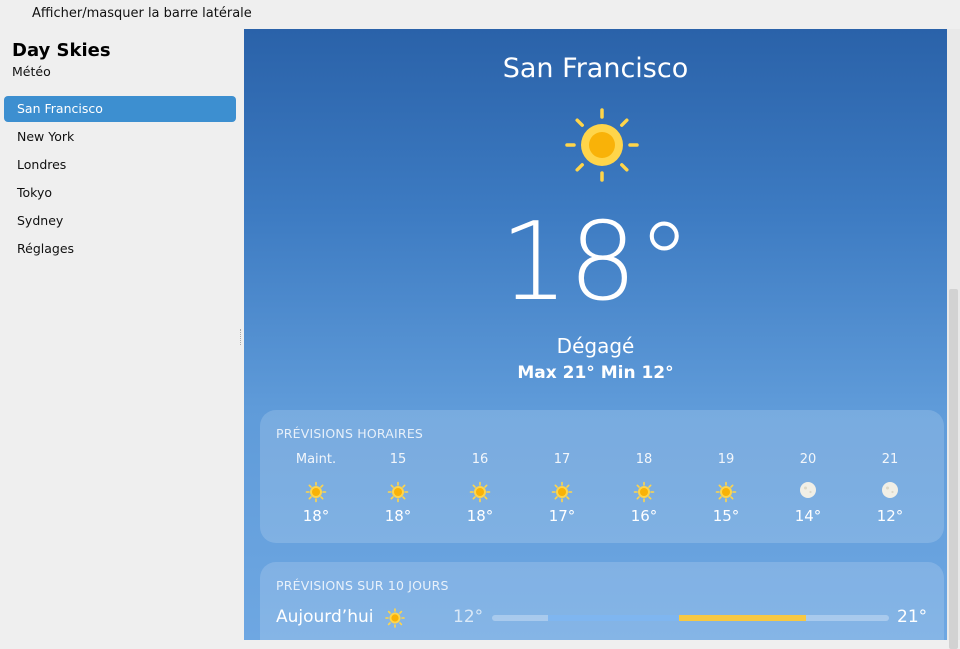 The height and width of the screenshot is (649, 960). What do you see at coordinates (953, 469) in the screenshot?
I see `scrollbar-thumb` at bounding box center [953, 469].